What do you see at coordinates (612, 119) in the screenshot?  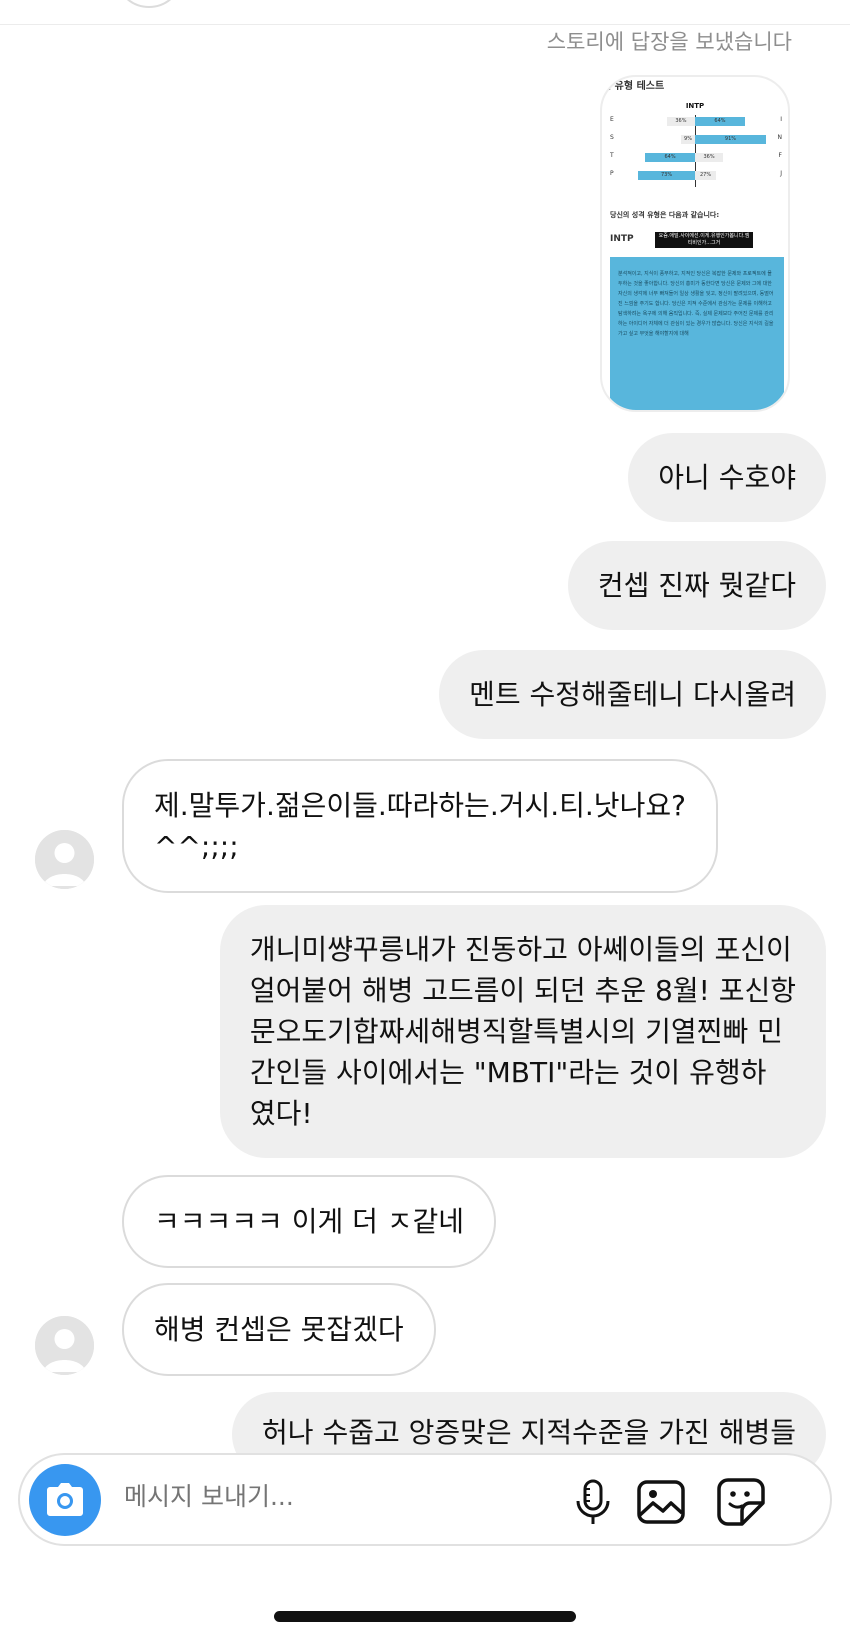 I see `row-left-letter: E` at bounding box center [612, 119].